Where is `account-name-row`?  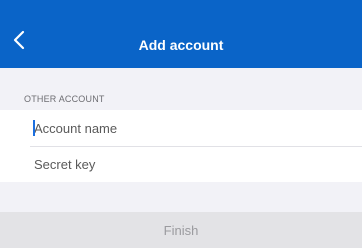 account-name-row is located at coordinates (196, 128).